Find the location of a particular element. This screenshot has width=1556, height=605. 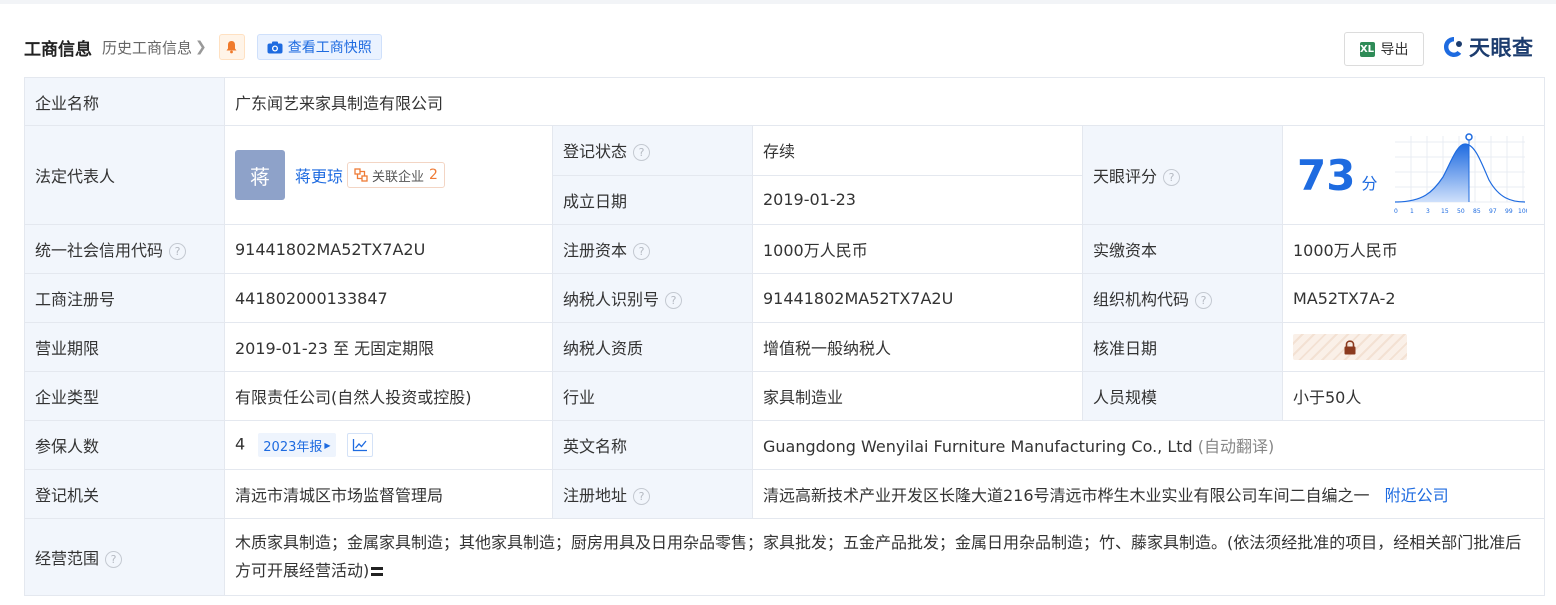

staff-label: 人员规模 is located at coordinates (1182, 396).